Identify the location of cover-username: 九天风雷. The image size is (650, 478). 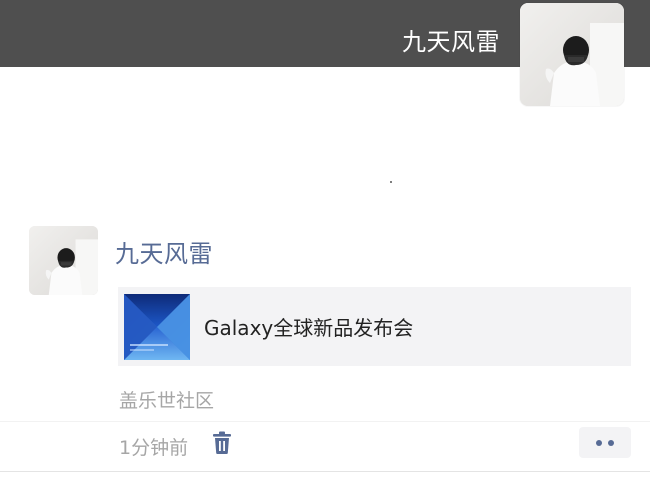
(451, 42).